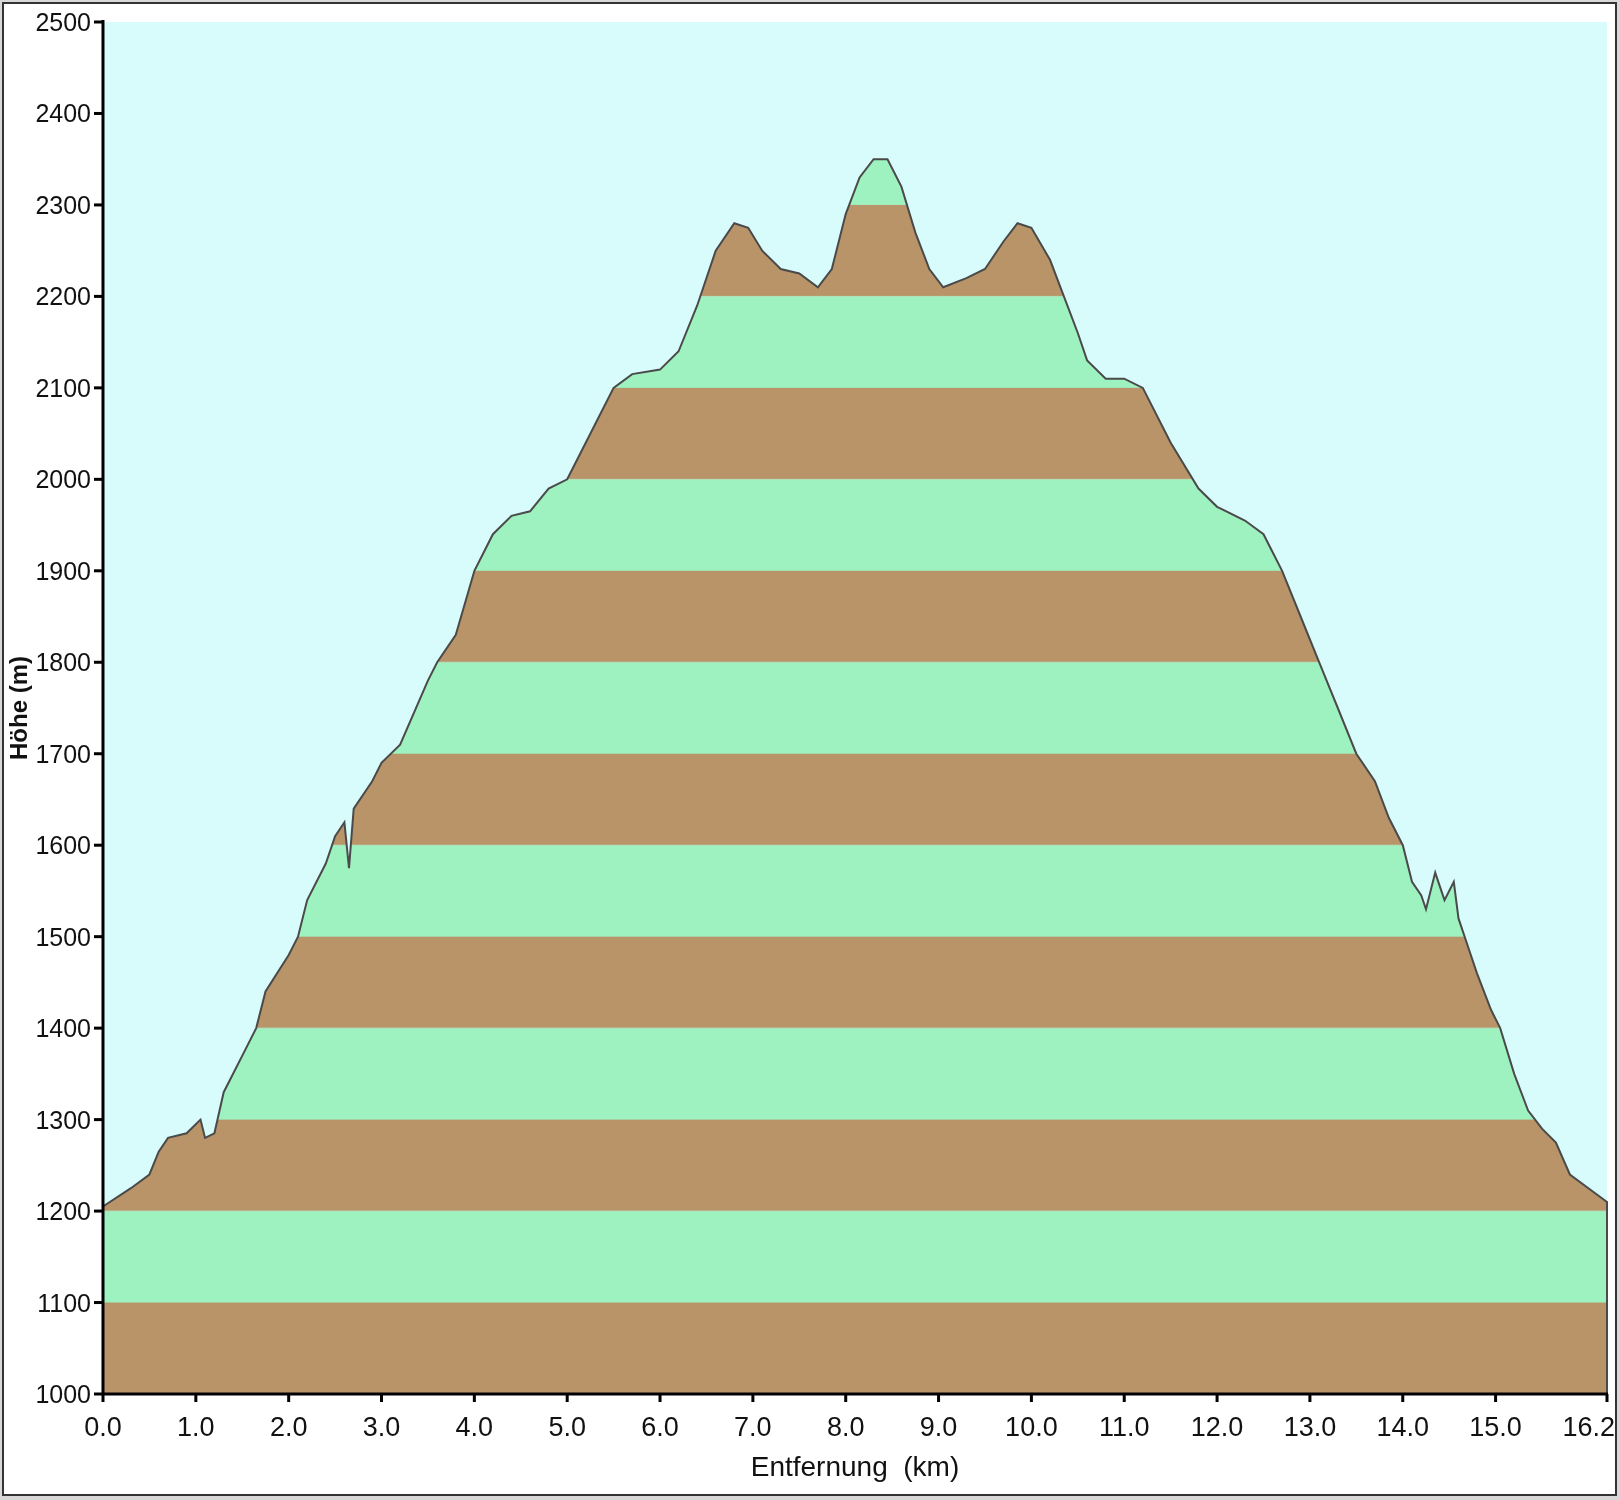  Describe the element at coordinates (288, 1427) in the screenshot. I see `x-tick-label: 2.0` at that location.